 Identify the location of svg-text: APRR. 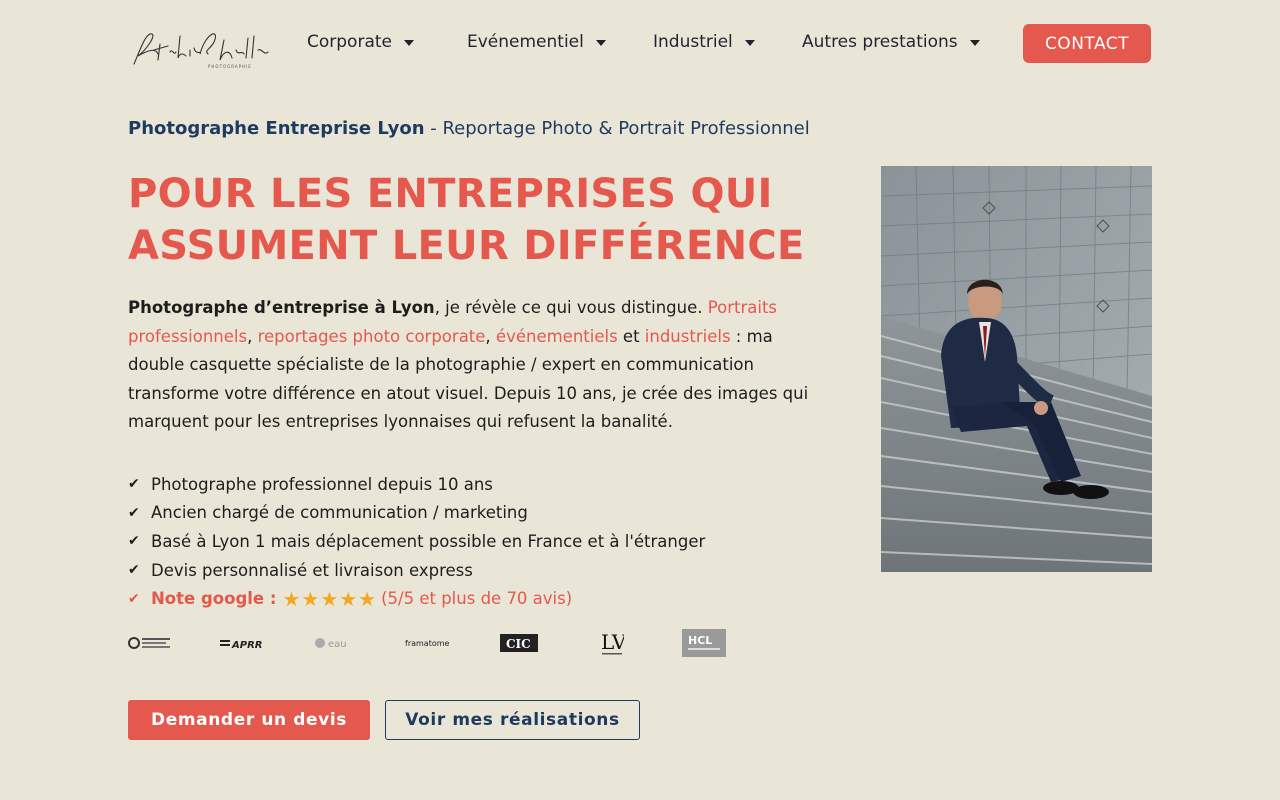
(246, 645).